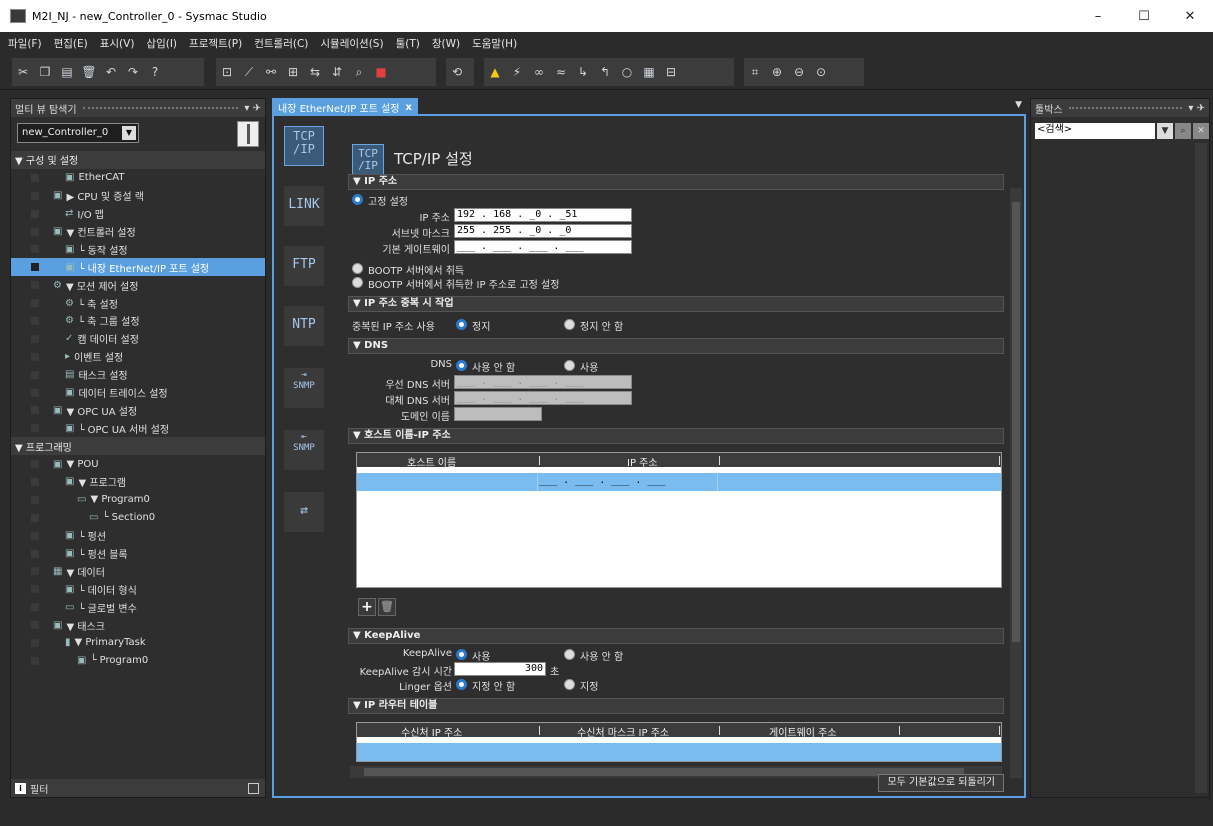 The width and height of the screenshot is (1213, 826). I want to click on warning-icon: ▲, so click(495, 72).